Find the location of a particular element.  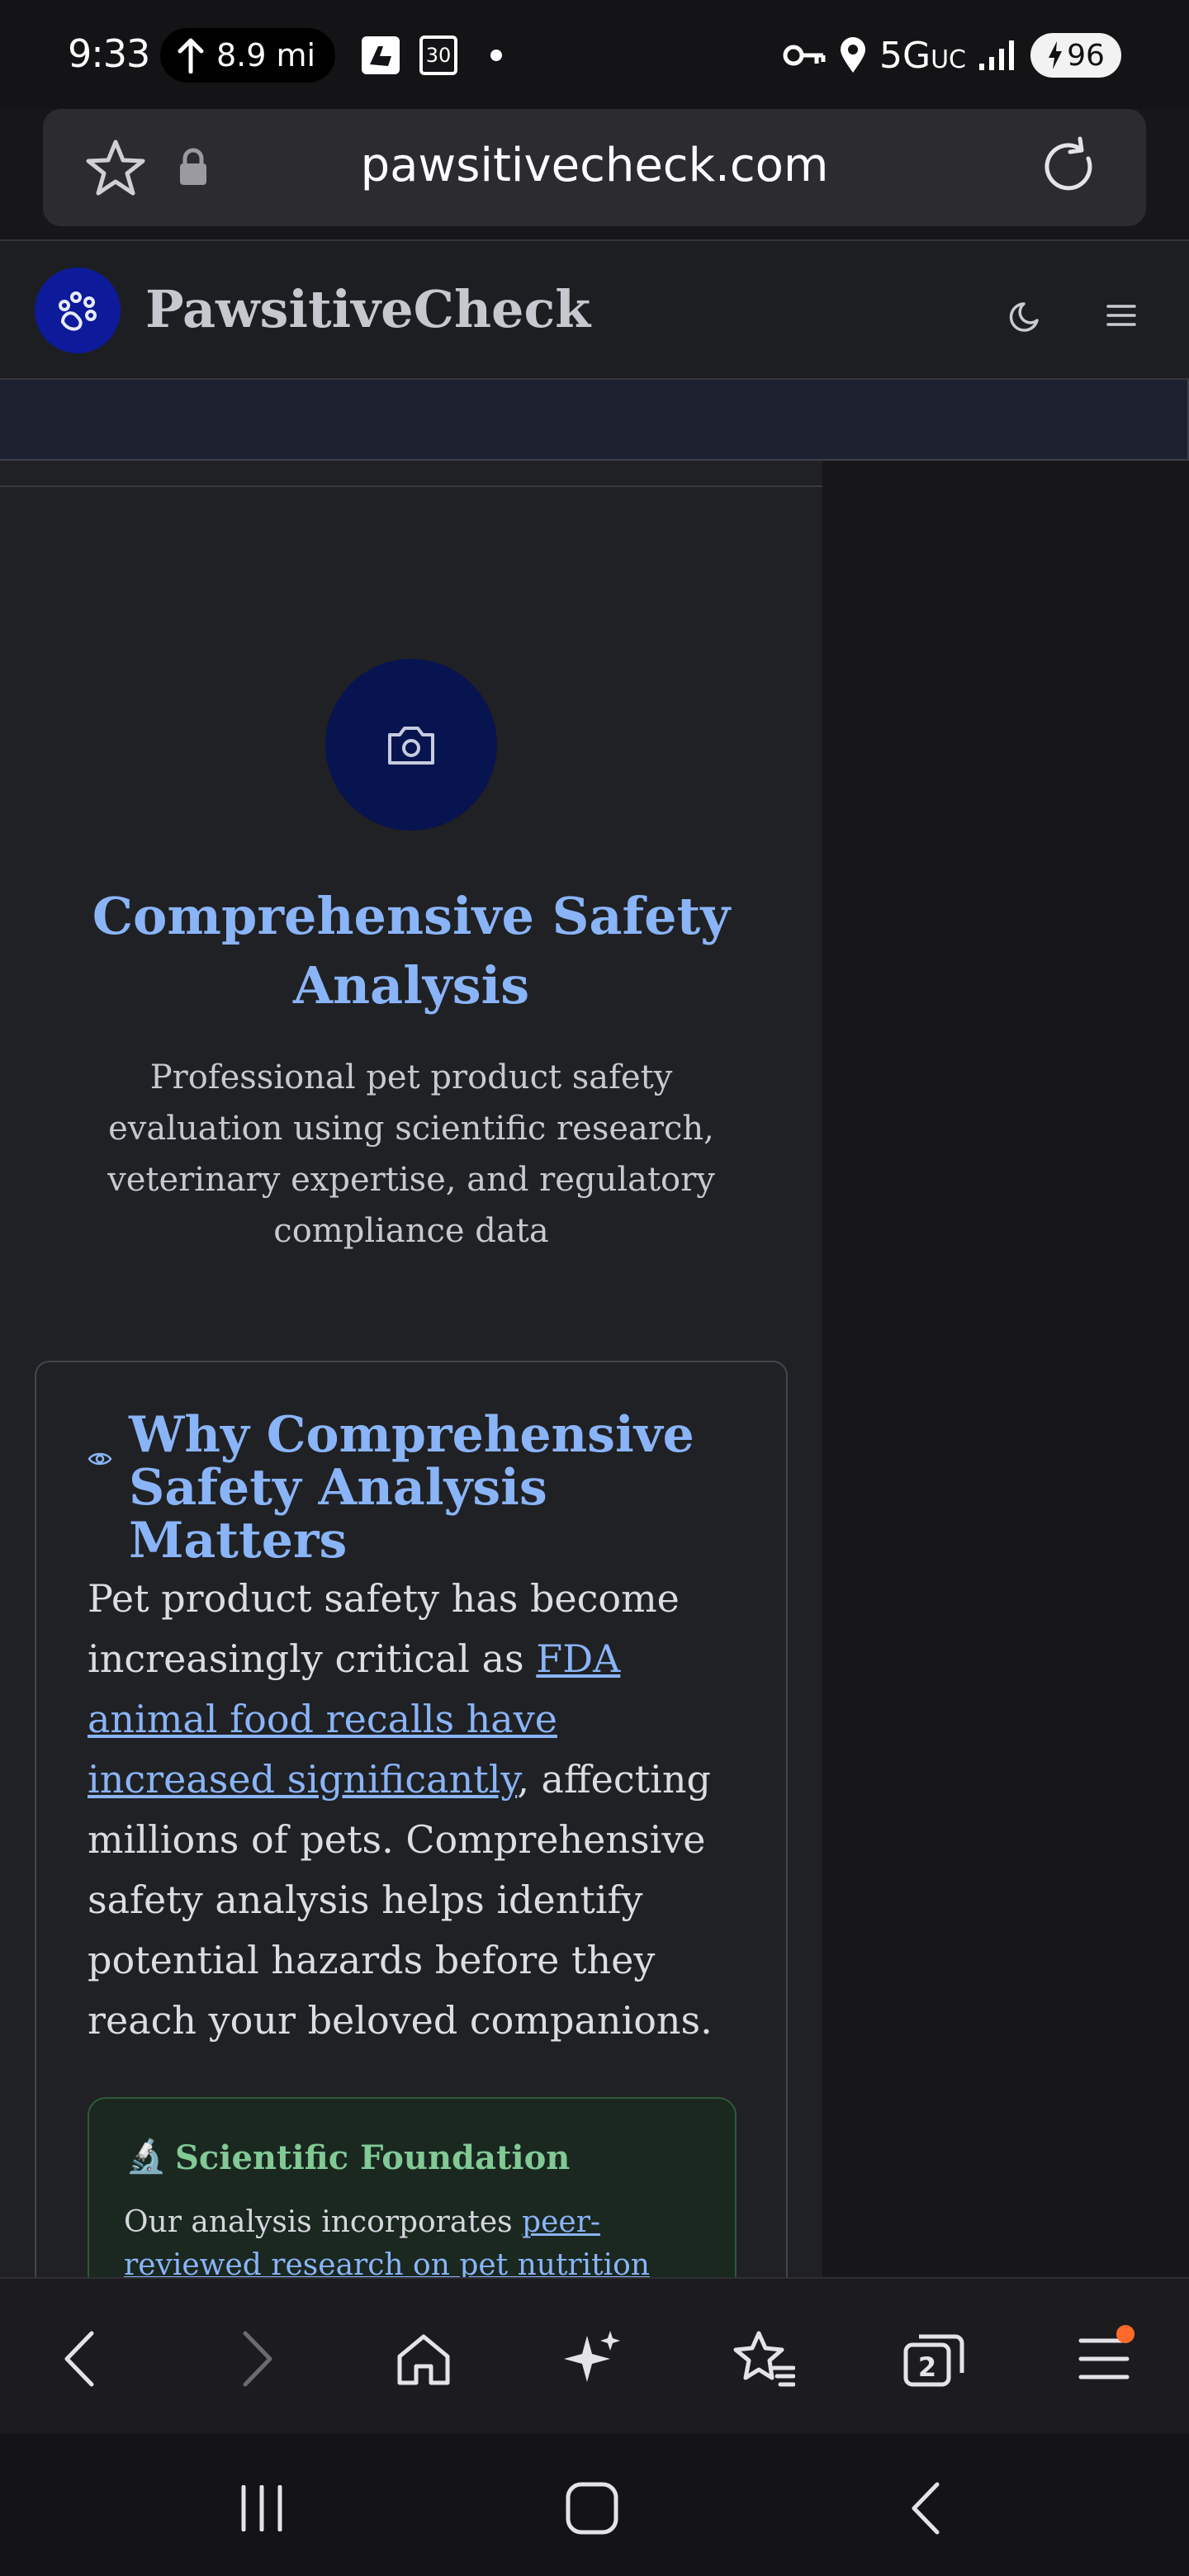

back-button is located at coordinates (80, 2359).